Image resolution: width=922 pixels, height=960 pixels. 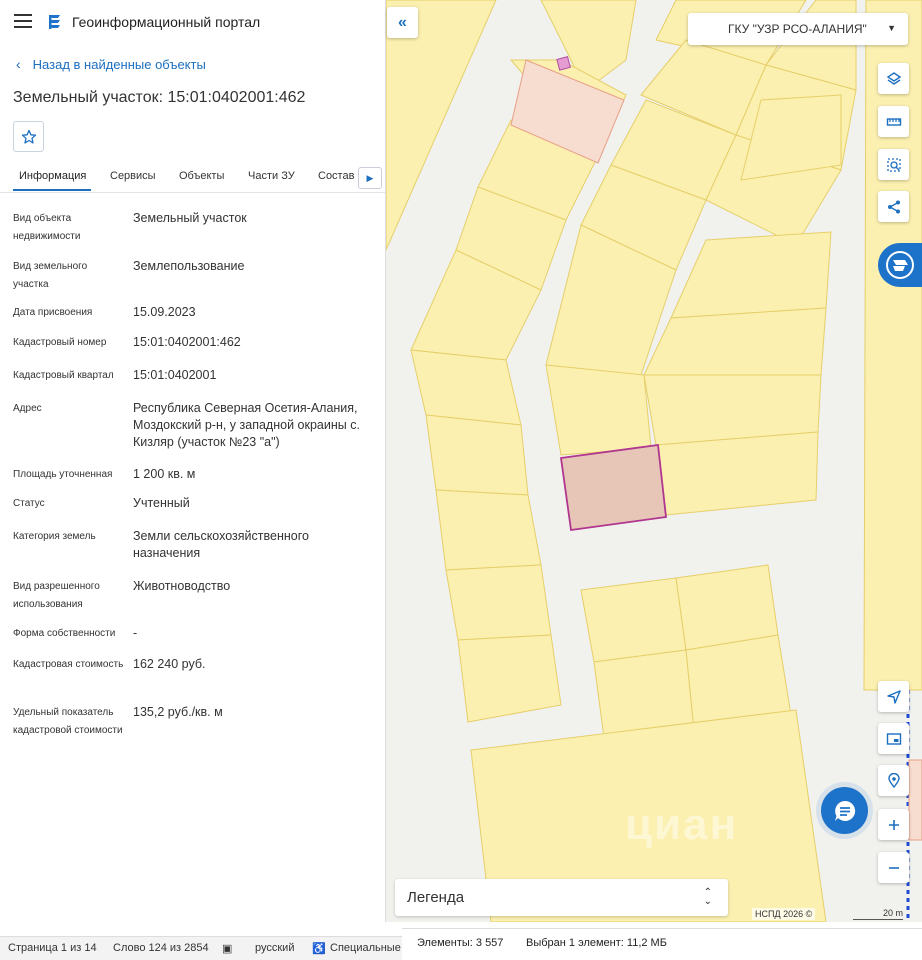 I want to click on property-label: Вид земельного участка, so click(x=50, y=275).